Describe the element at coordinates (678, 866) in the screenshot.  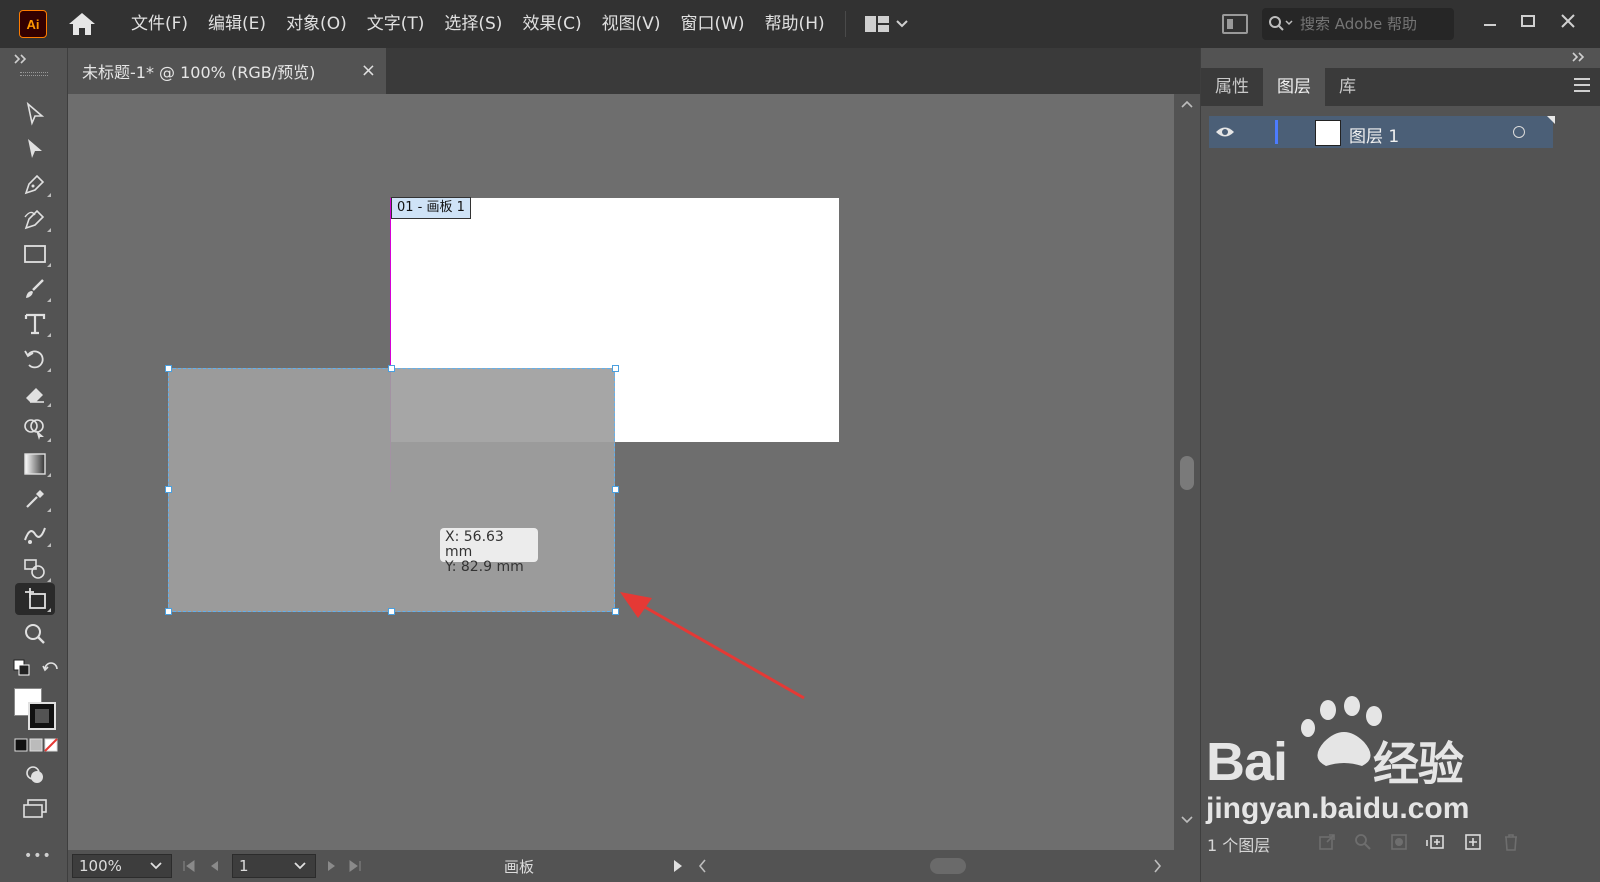
I see `status-menu-icon` at that location.